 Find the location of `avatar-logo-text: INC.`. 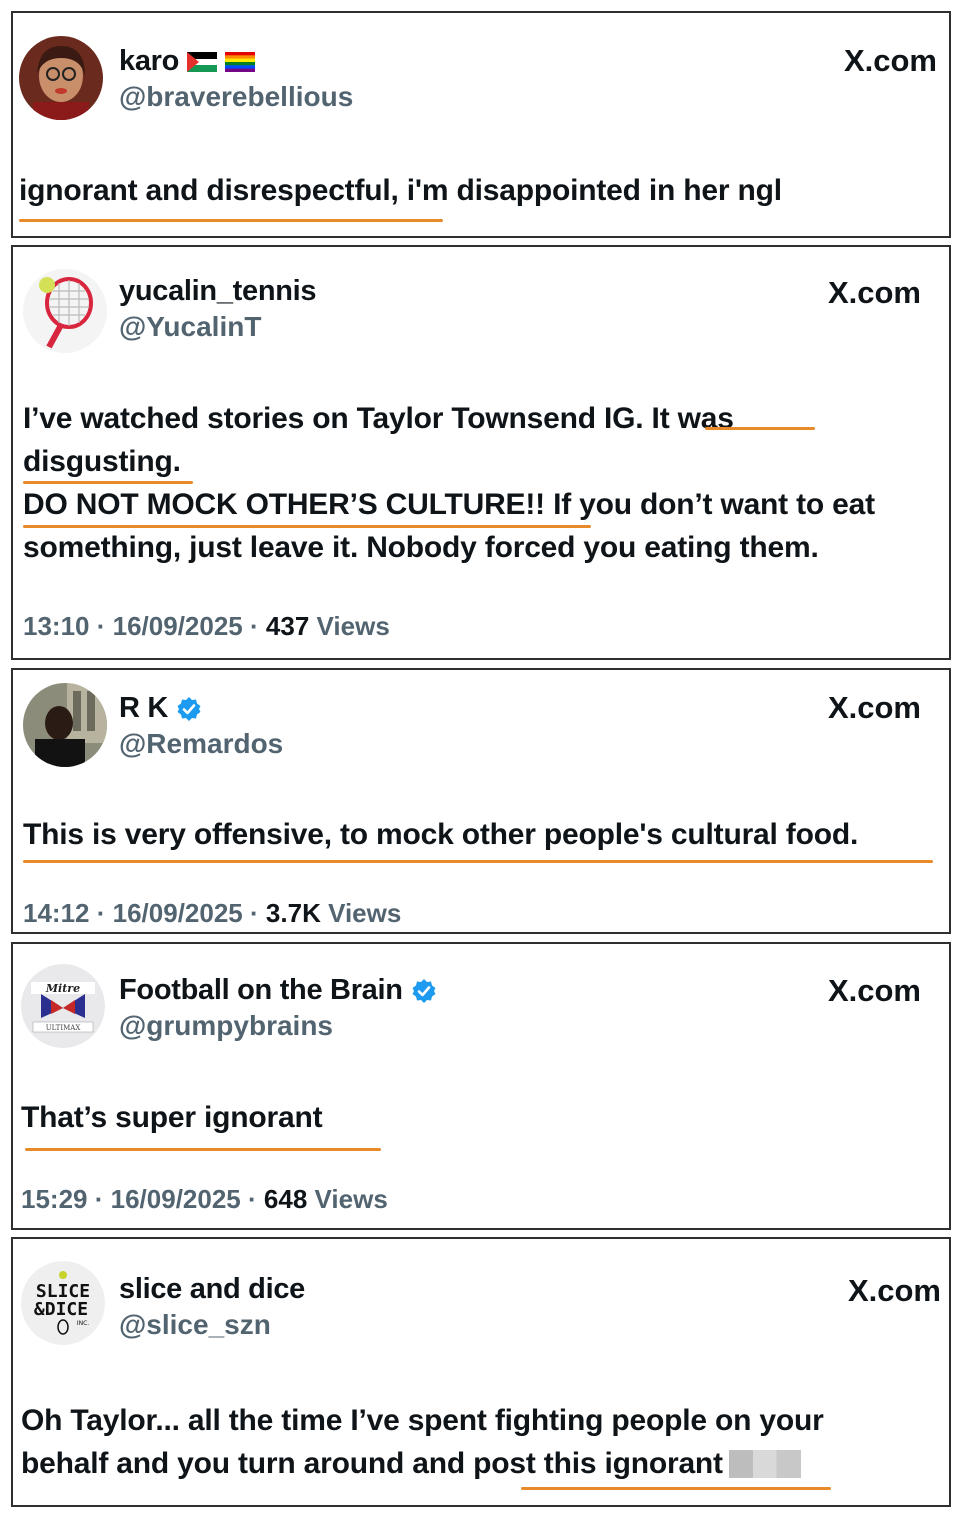

avatar-logo-text: INC. is located at coordinates (83, 1323).